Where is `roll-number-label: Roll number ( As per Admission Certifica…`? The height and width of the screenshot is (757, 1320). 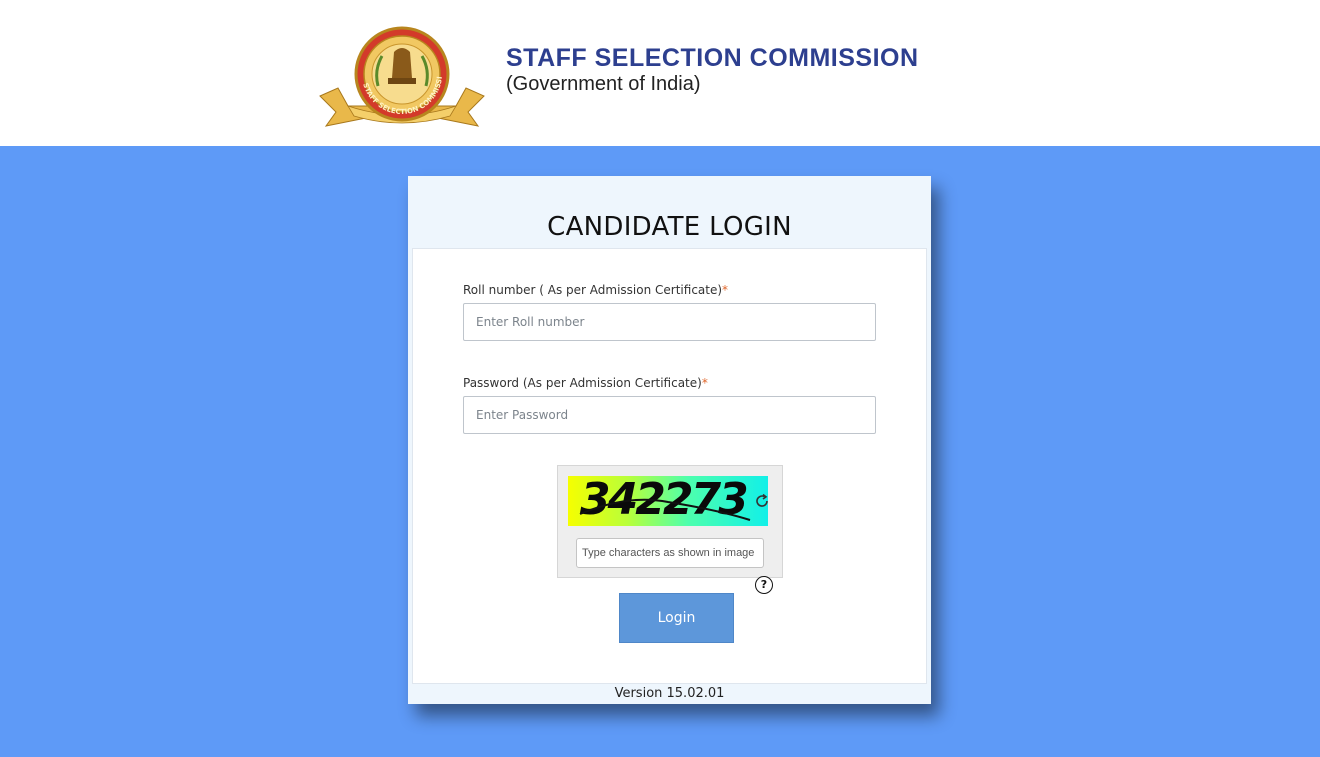
roll-number-label: Roll number ( As per Admission Certifica… is located at coordinates (595, 290).